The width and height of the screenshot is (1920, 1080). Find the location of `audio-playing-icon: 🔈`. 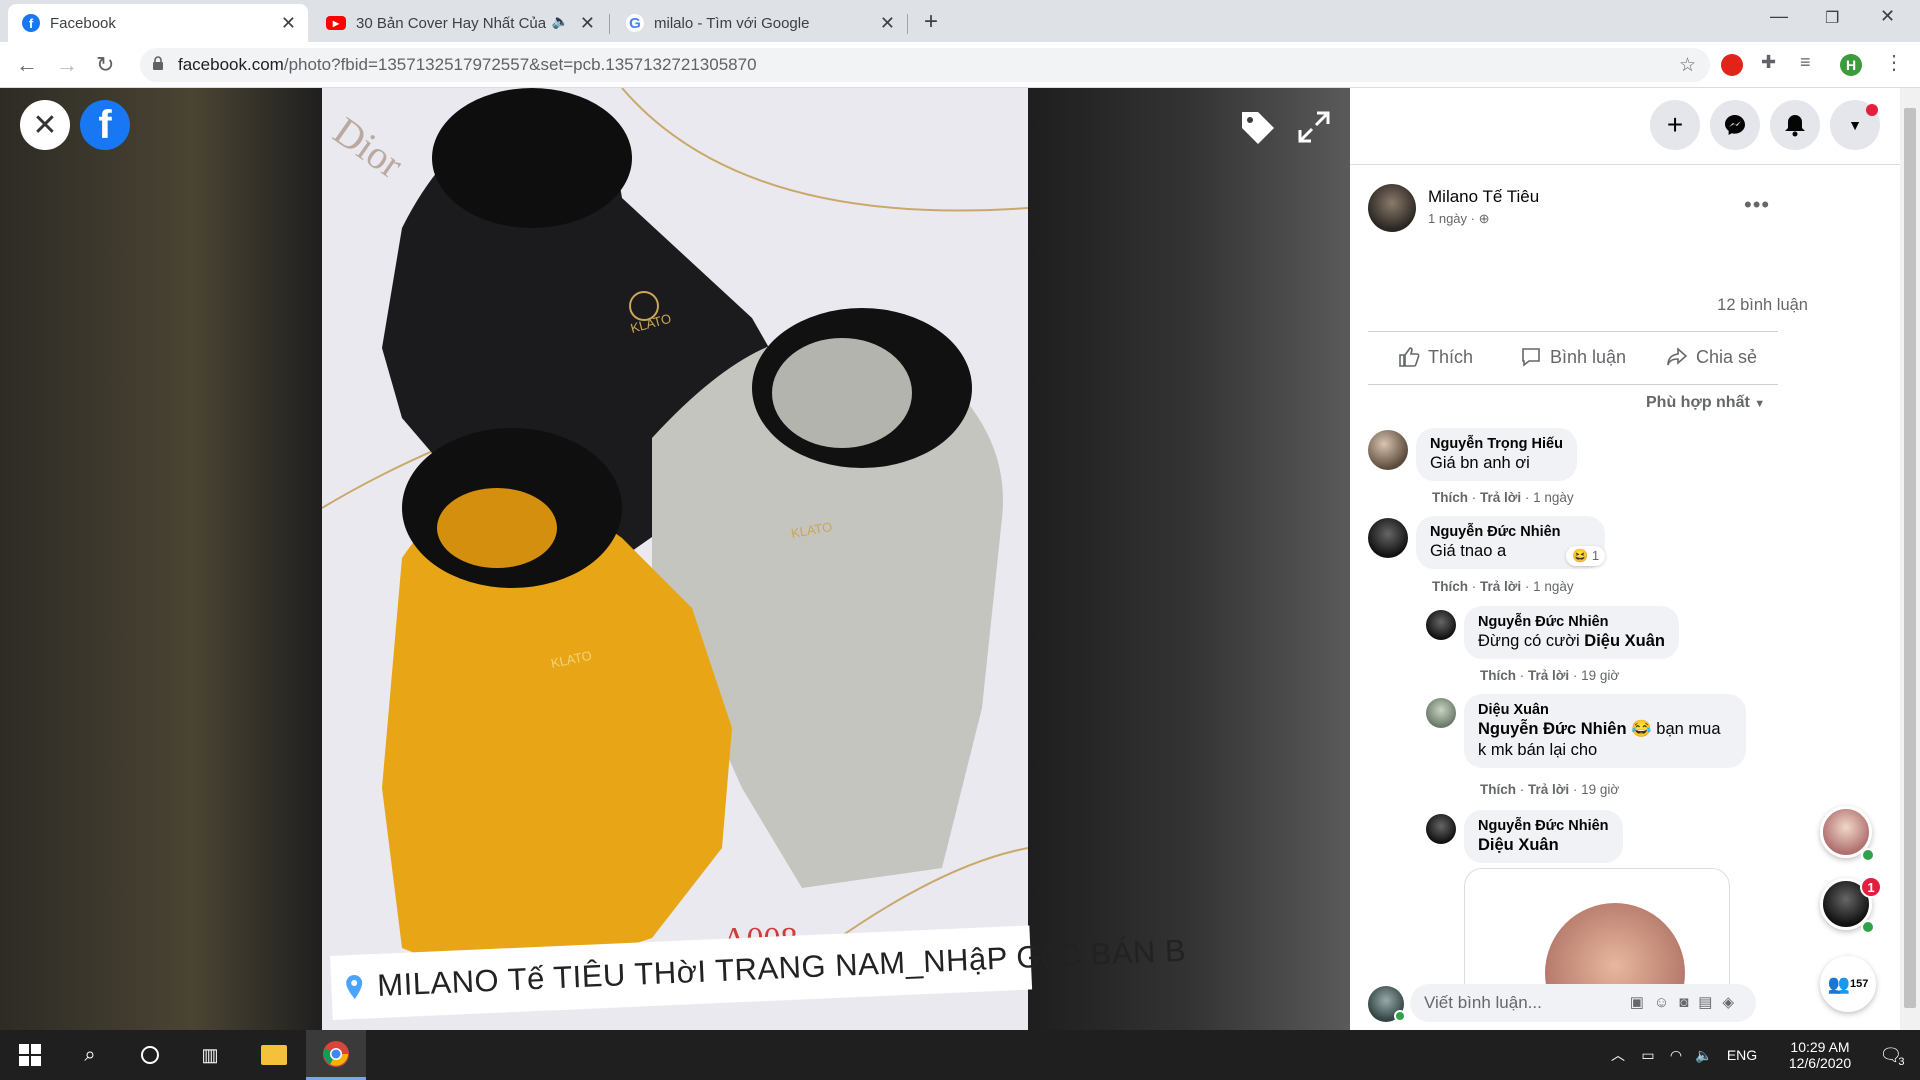

audio-playing-icon: 🔈 is located at coordinates (560, 21).